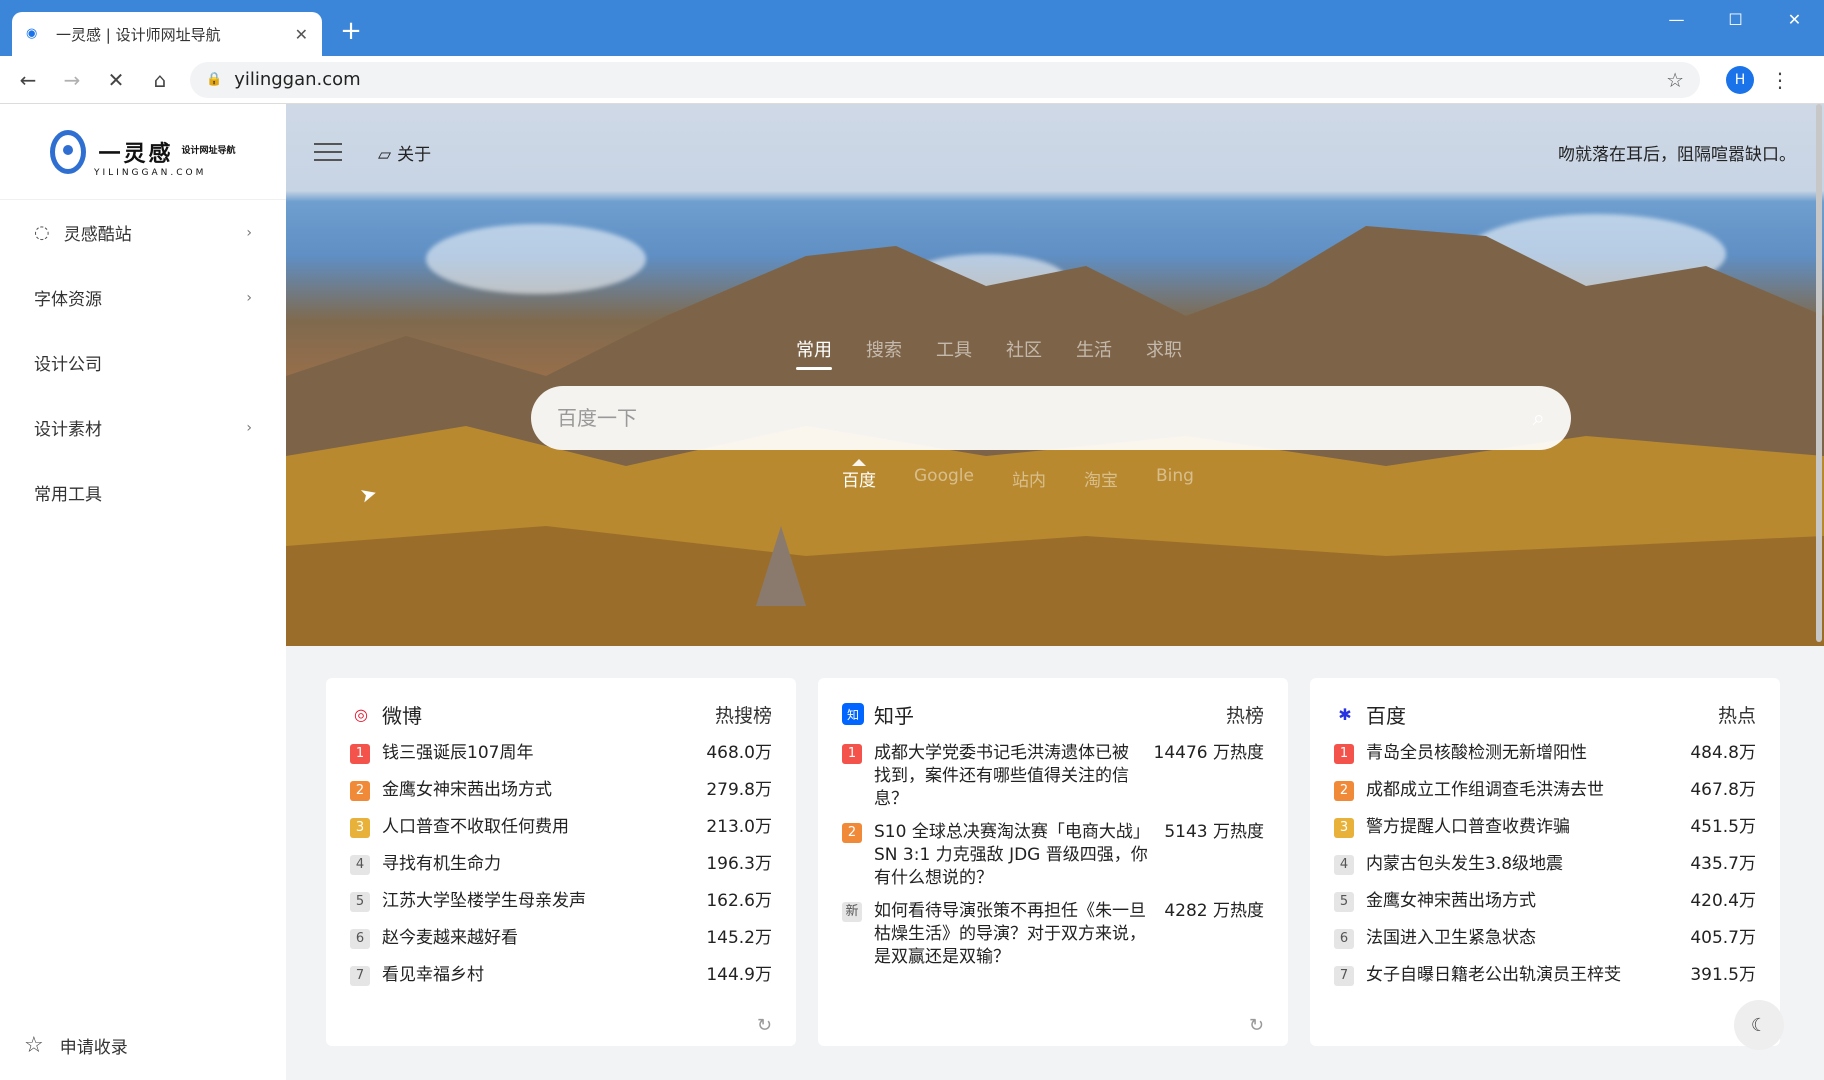 This screenshot has width=1824, height=1080. Describe the element at coordinates (1740, 79) in the screenshot. I see `profile-avatar: H` at that location.